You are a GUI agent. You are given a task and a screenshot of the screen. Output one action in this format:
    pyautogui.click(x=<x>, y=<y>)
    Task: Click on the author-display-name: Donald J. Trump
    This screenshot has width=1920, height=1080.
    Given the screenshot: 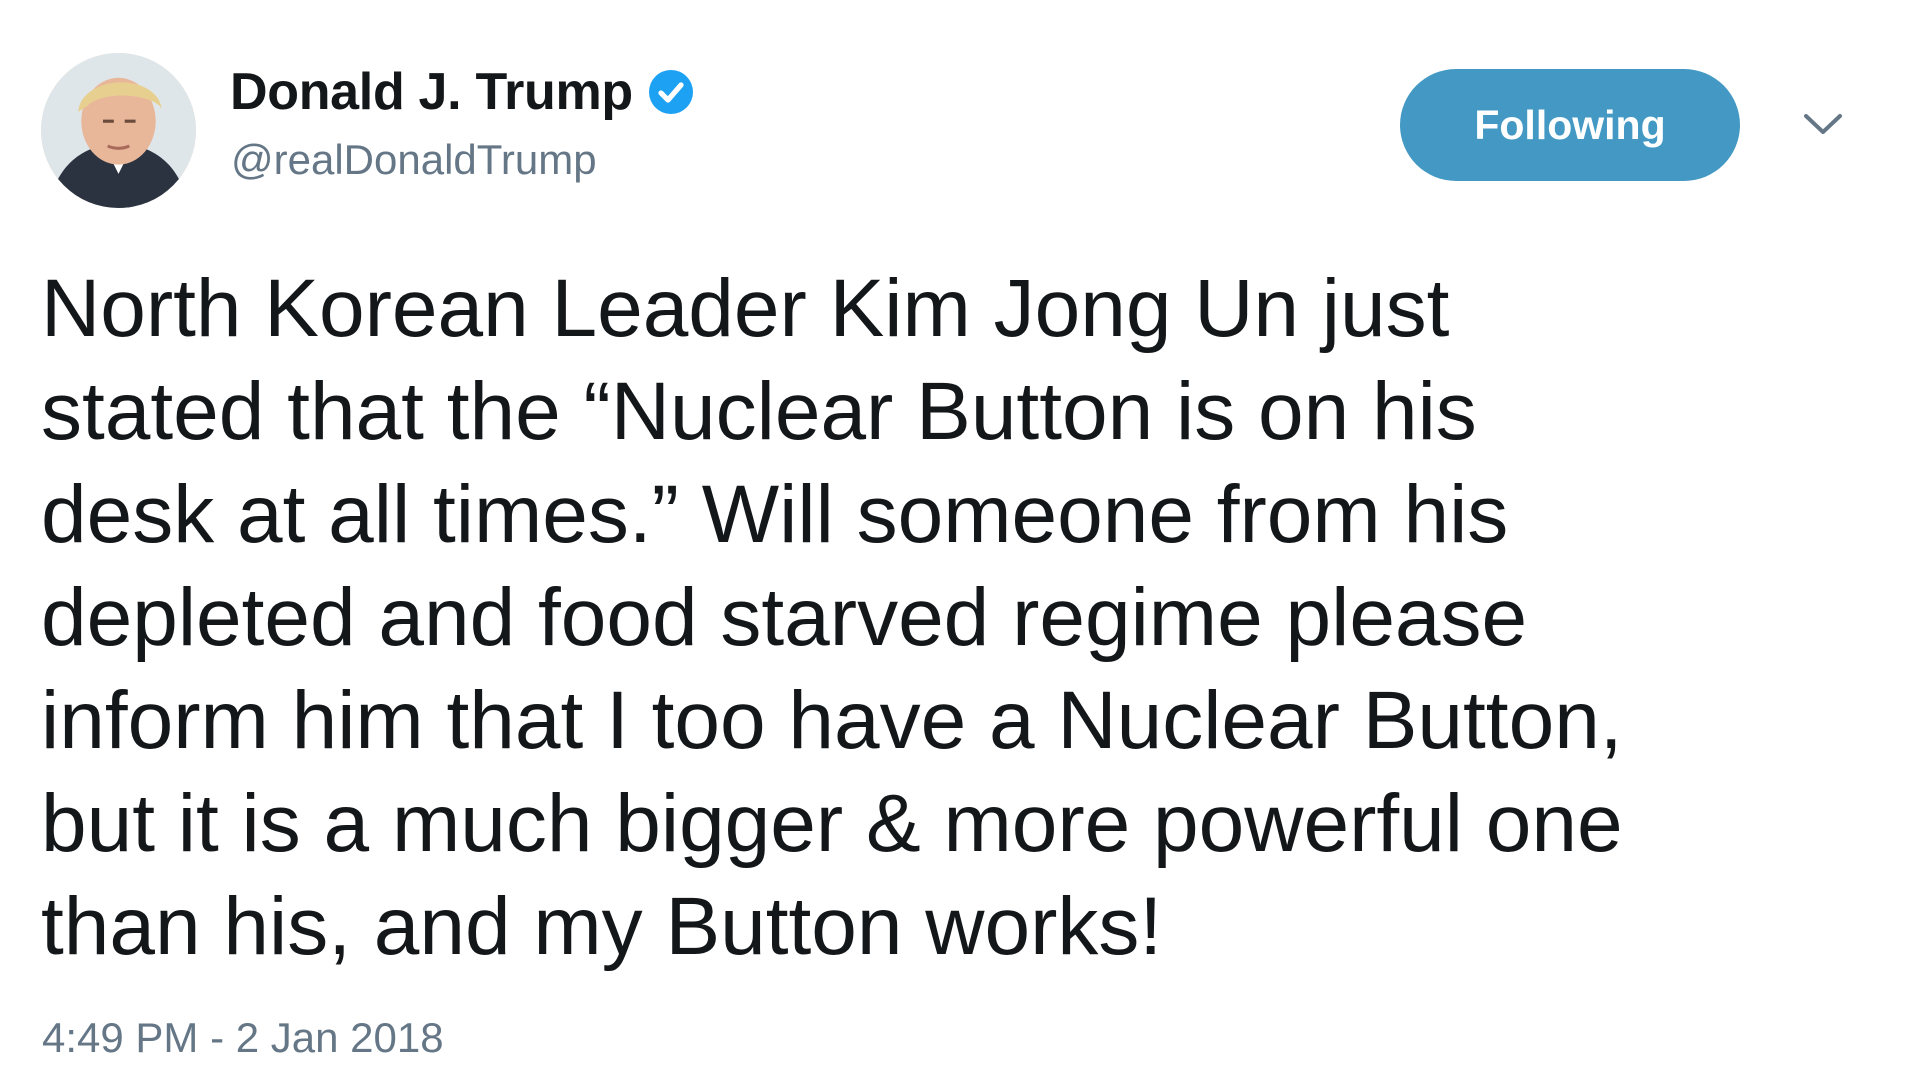 What is the action you would take?
    pyautogui.click(x=431, y=92)
    